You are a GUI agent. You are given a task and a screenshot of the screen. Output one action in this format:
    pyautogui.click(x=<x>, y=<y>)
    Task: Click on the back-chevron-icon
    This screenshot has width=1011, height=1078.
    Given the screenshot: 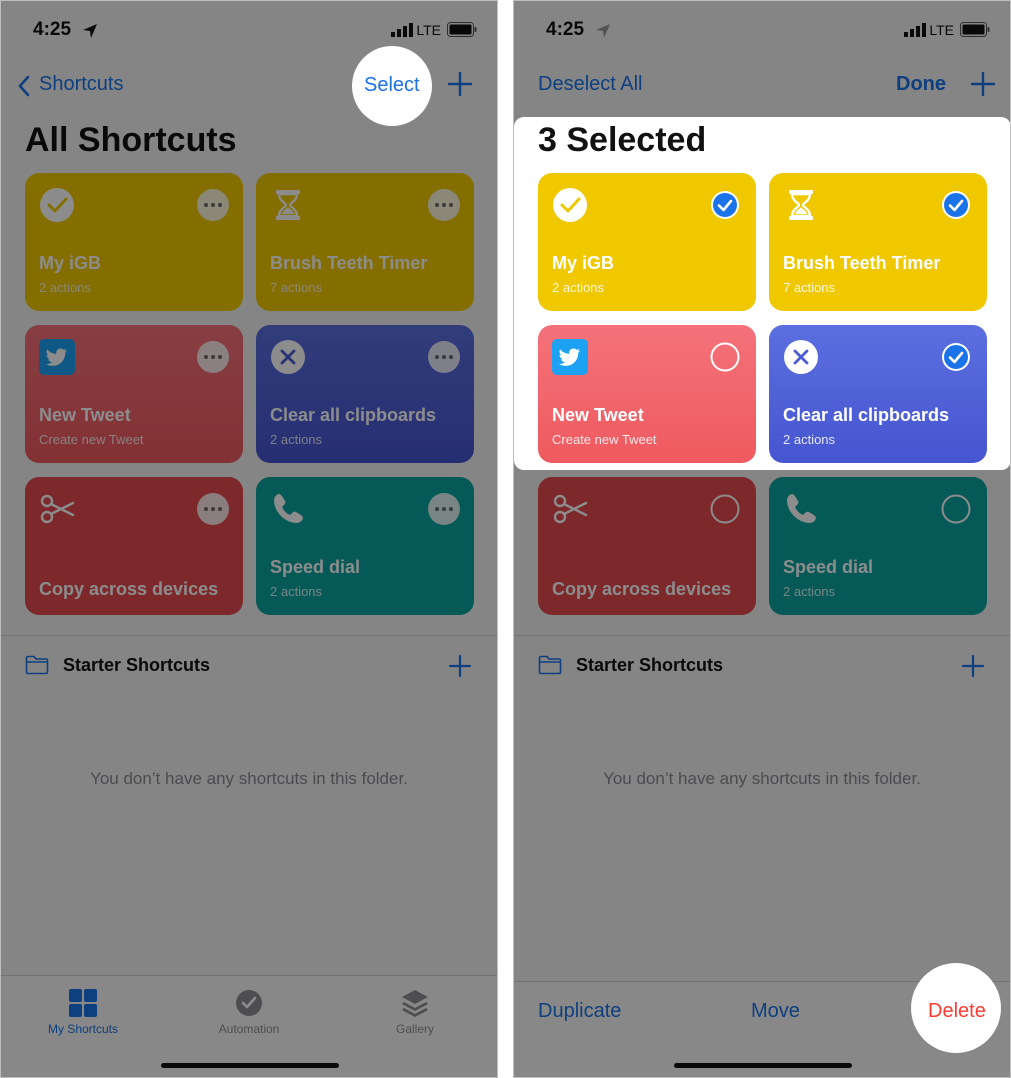 What is the action you would take?
    pyautogui.click(x=24, y=86)
    